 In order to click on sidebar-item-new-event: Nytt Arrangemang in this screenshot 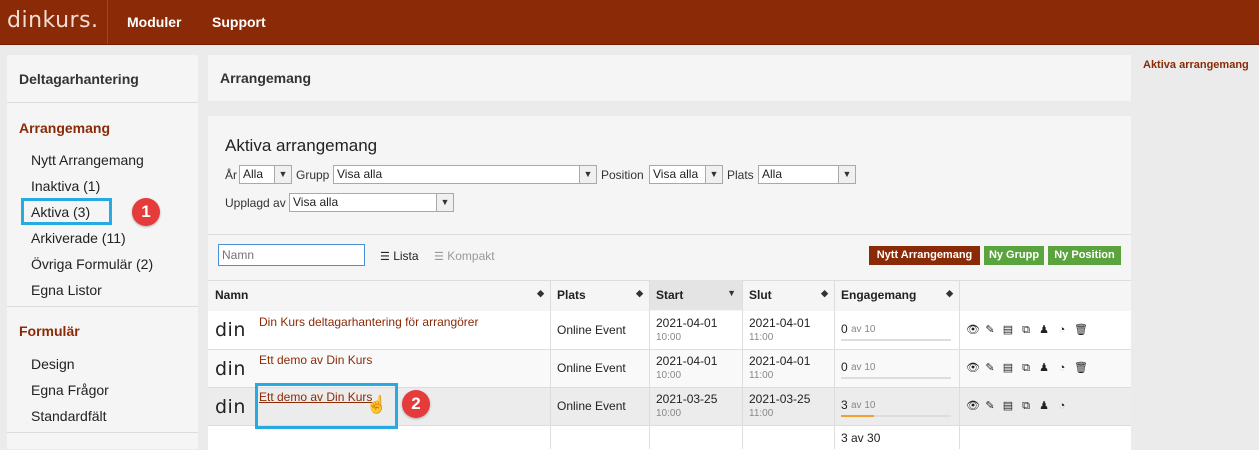, I will do `click(87, 160)`.